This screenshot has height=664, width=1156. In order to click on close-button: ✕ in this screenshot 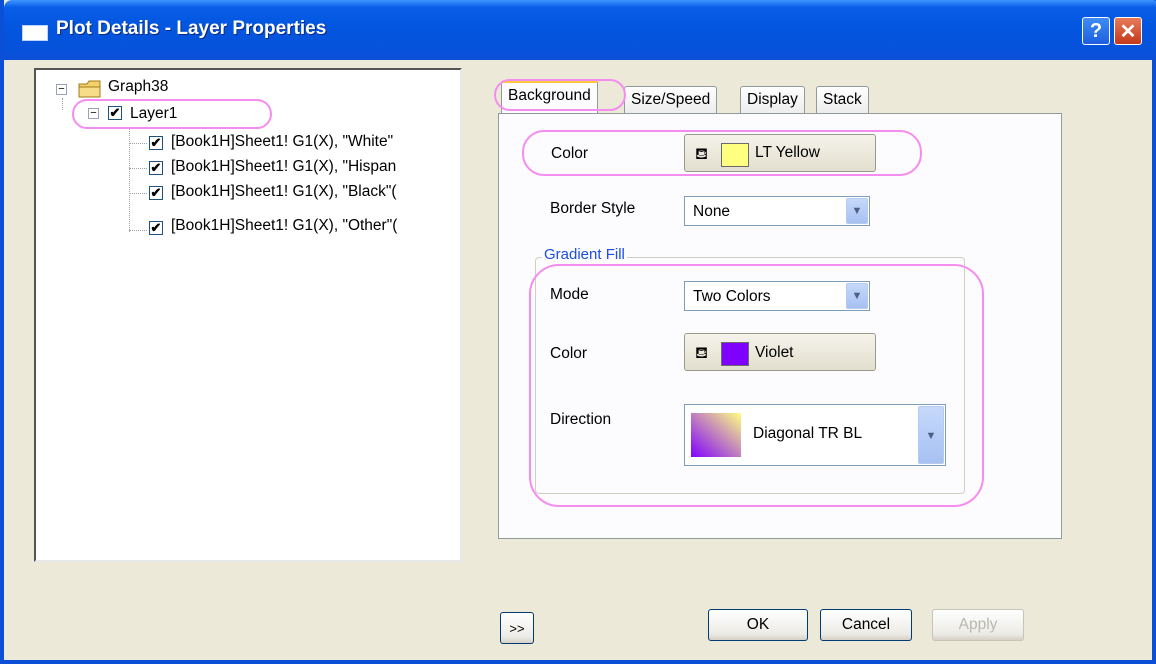, I will do `click(1128, 31)`.